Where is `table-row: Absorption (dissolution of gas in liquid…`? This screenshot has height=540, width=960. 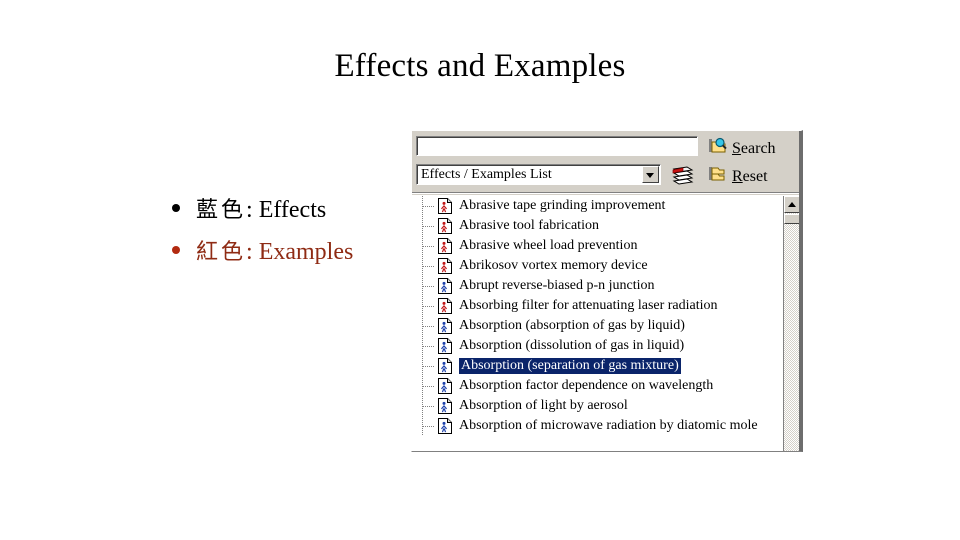 table-row: Absorption (dissolution of gas in liquid… is located at coordinates (597, 346).